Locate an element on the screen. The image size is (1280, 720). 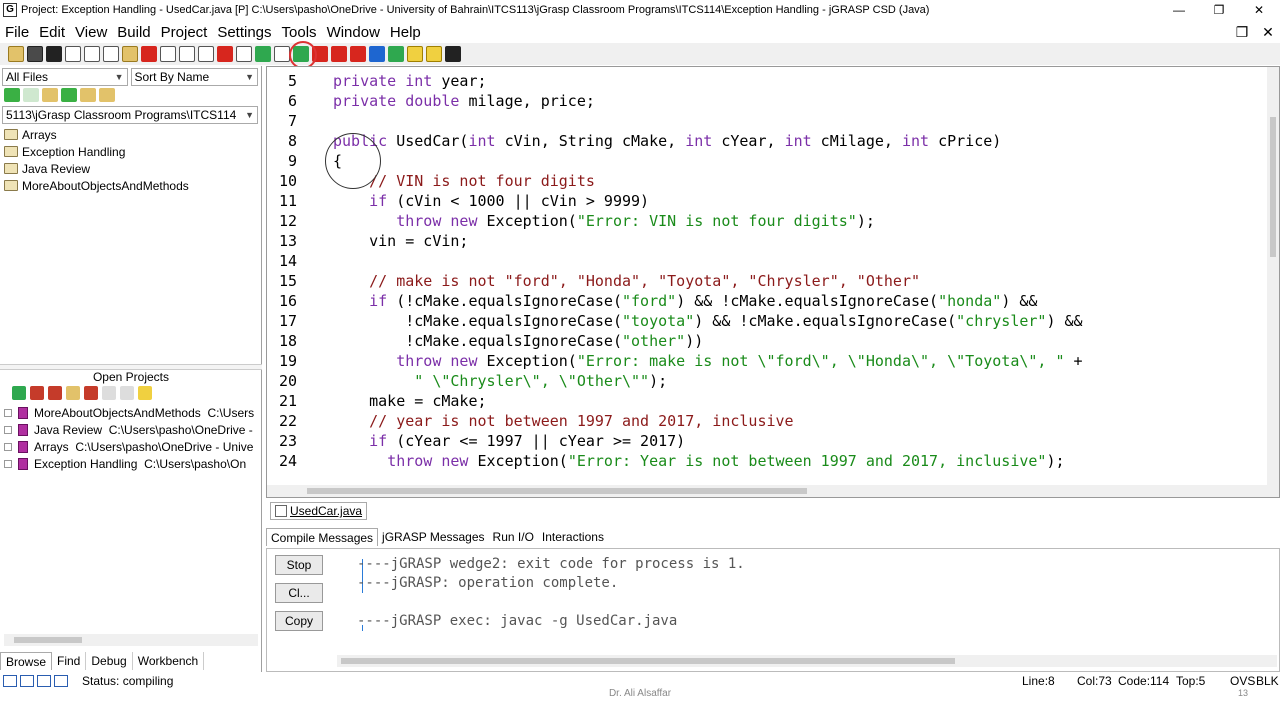
print-icon is located at coordinates (73, 54).